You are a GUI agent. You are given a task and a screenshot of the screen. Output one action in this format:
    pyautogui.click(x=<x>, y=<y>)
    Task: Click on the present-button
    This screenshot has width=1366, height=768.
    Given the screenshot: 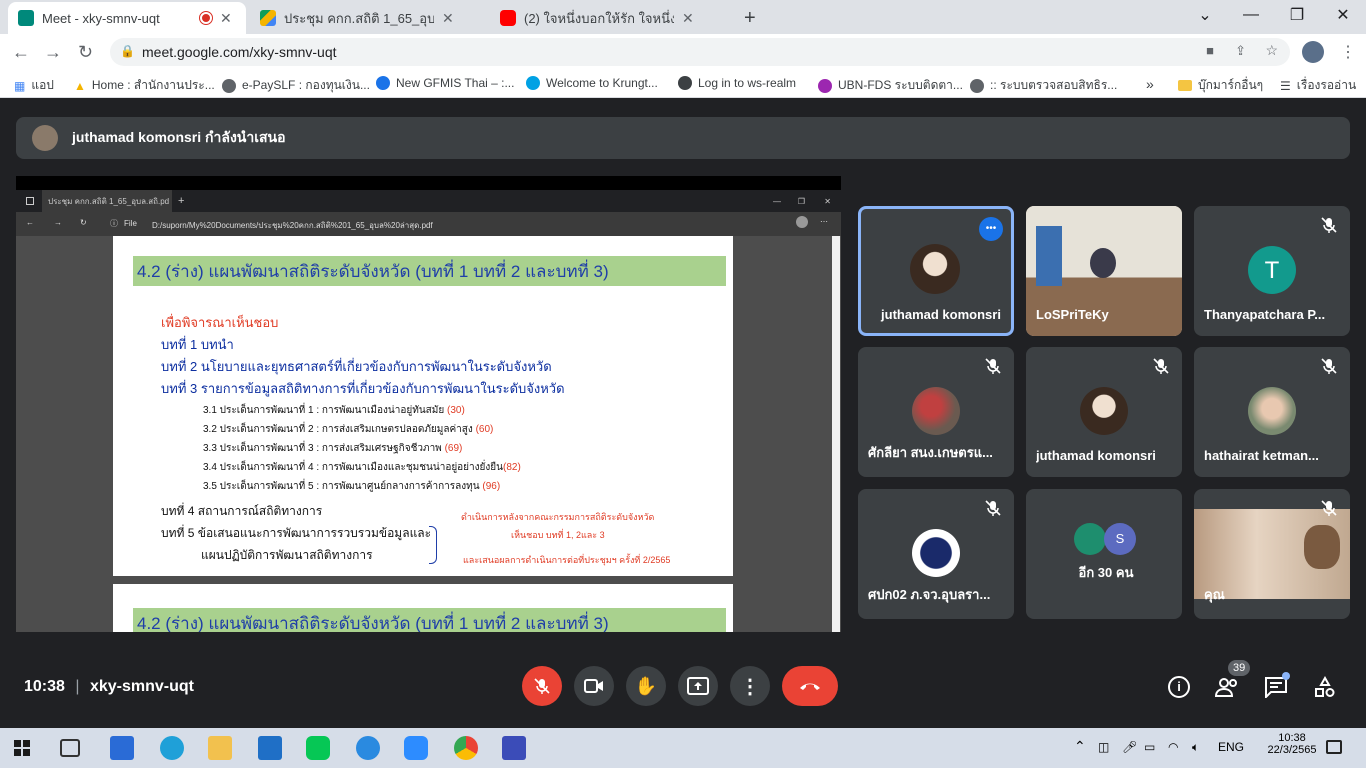 What is the action you would take?
    pyautogui.click(x=698, y=686)
    